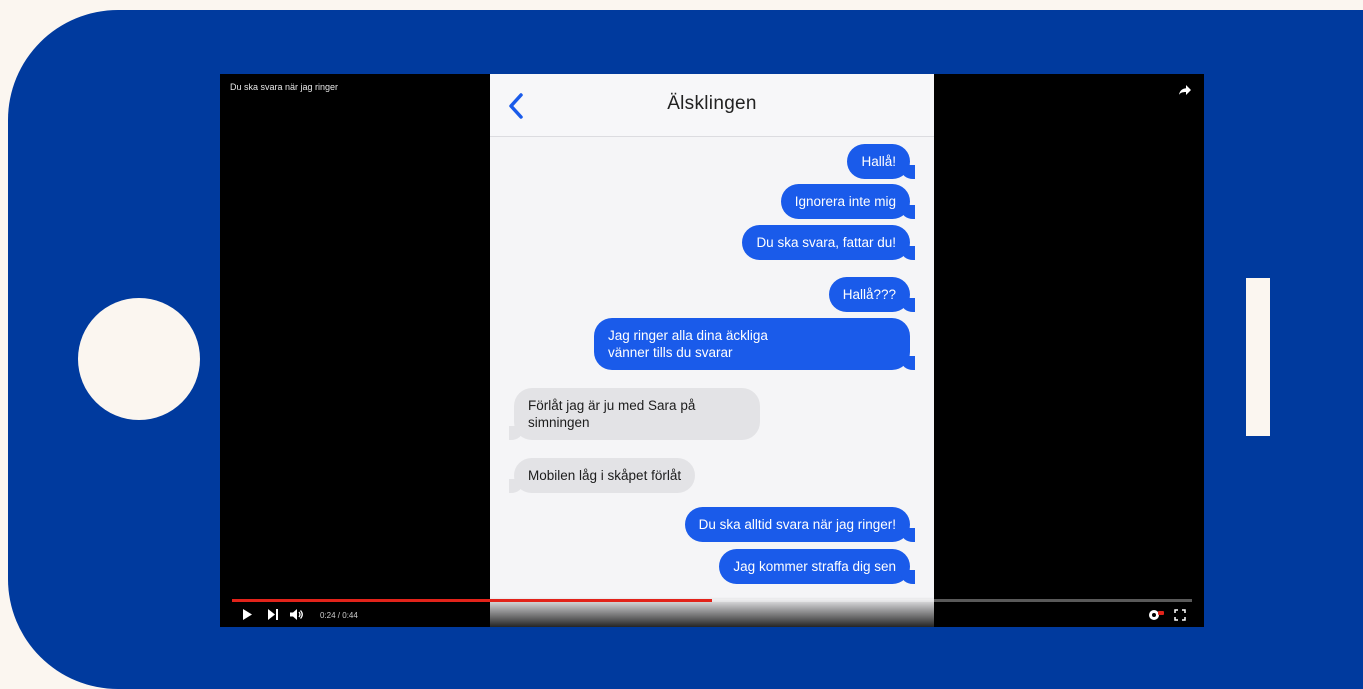 The width and height of the screenshot is (1363, 689). I want to click on message-outgoing: Hallå!, so click(881, 161).